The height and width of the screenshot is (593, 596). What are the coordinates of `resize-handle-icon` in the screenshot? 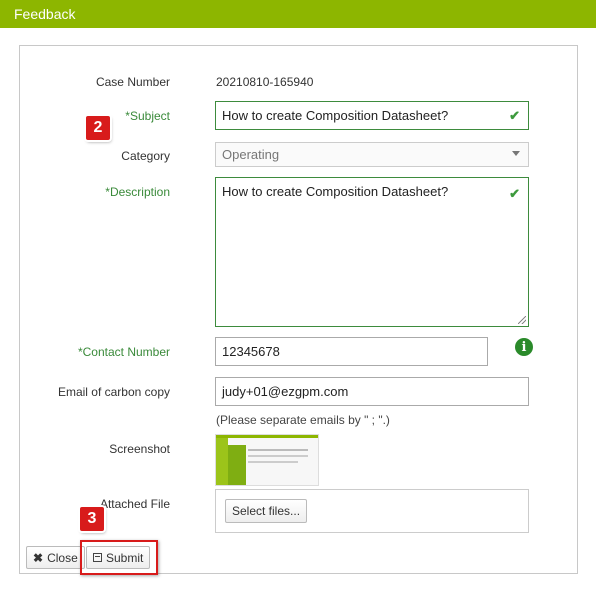 It's located at (522, 320).